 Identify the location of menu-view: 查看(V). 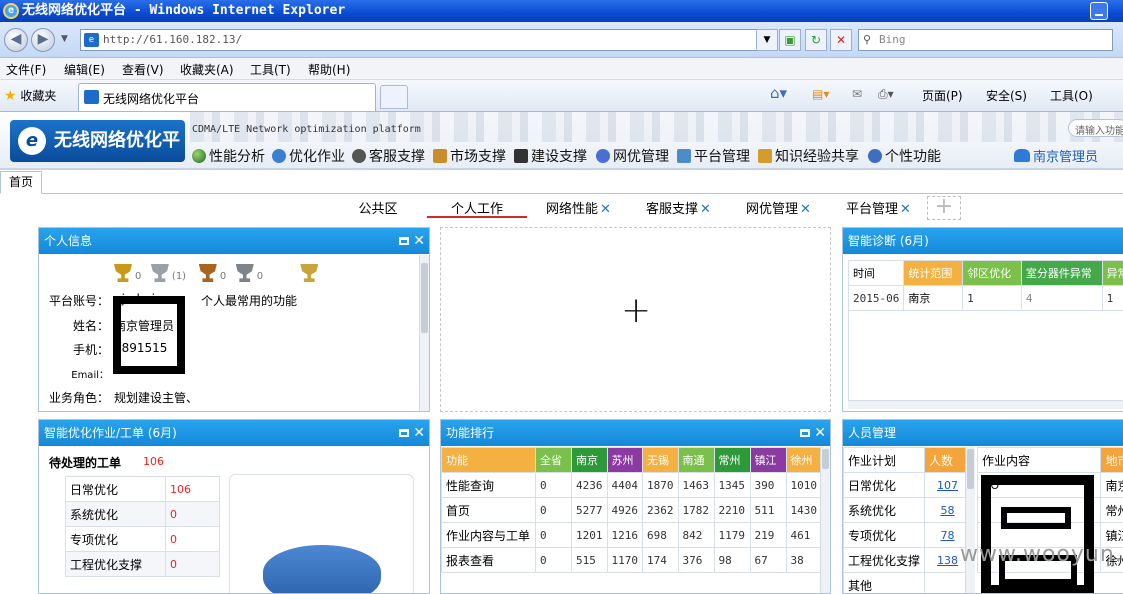
(143, 69).